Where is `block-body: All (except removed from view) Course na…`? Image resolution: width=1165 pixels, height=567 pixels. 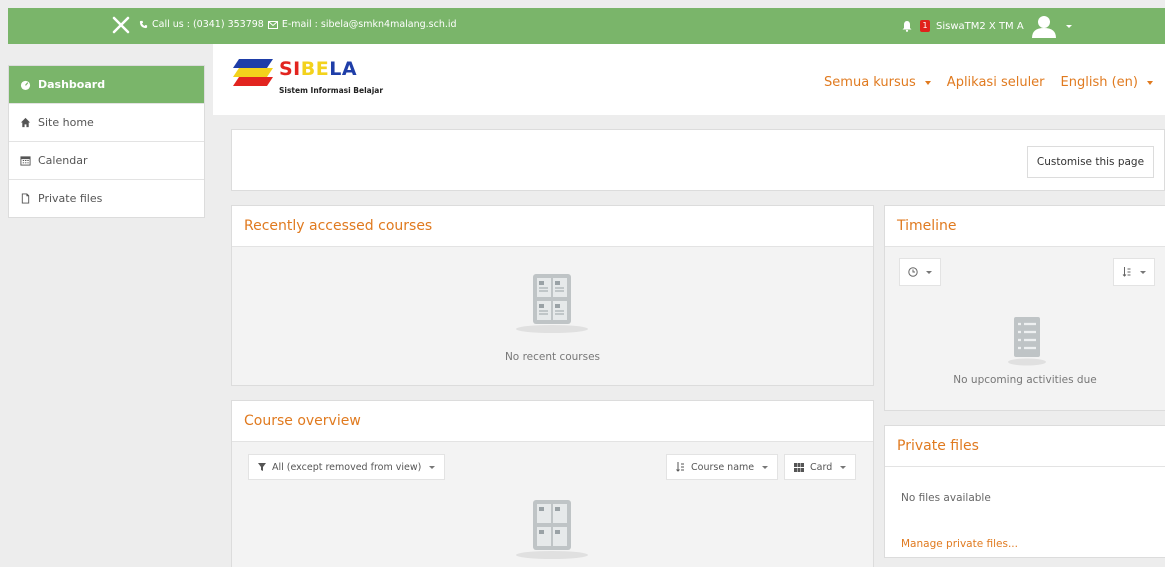 block-body: All (except removed from view) Course na… is located at coordinates (552, 504).